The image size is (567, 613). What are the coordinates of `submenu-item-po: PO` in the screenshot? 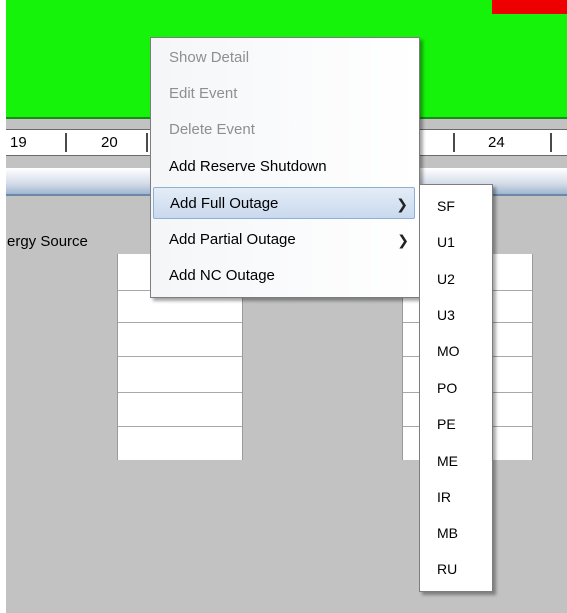 It's located at (455, 388).